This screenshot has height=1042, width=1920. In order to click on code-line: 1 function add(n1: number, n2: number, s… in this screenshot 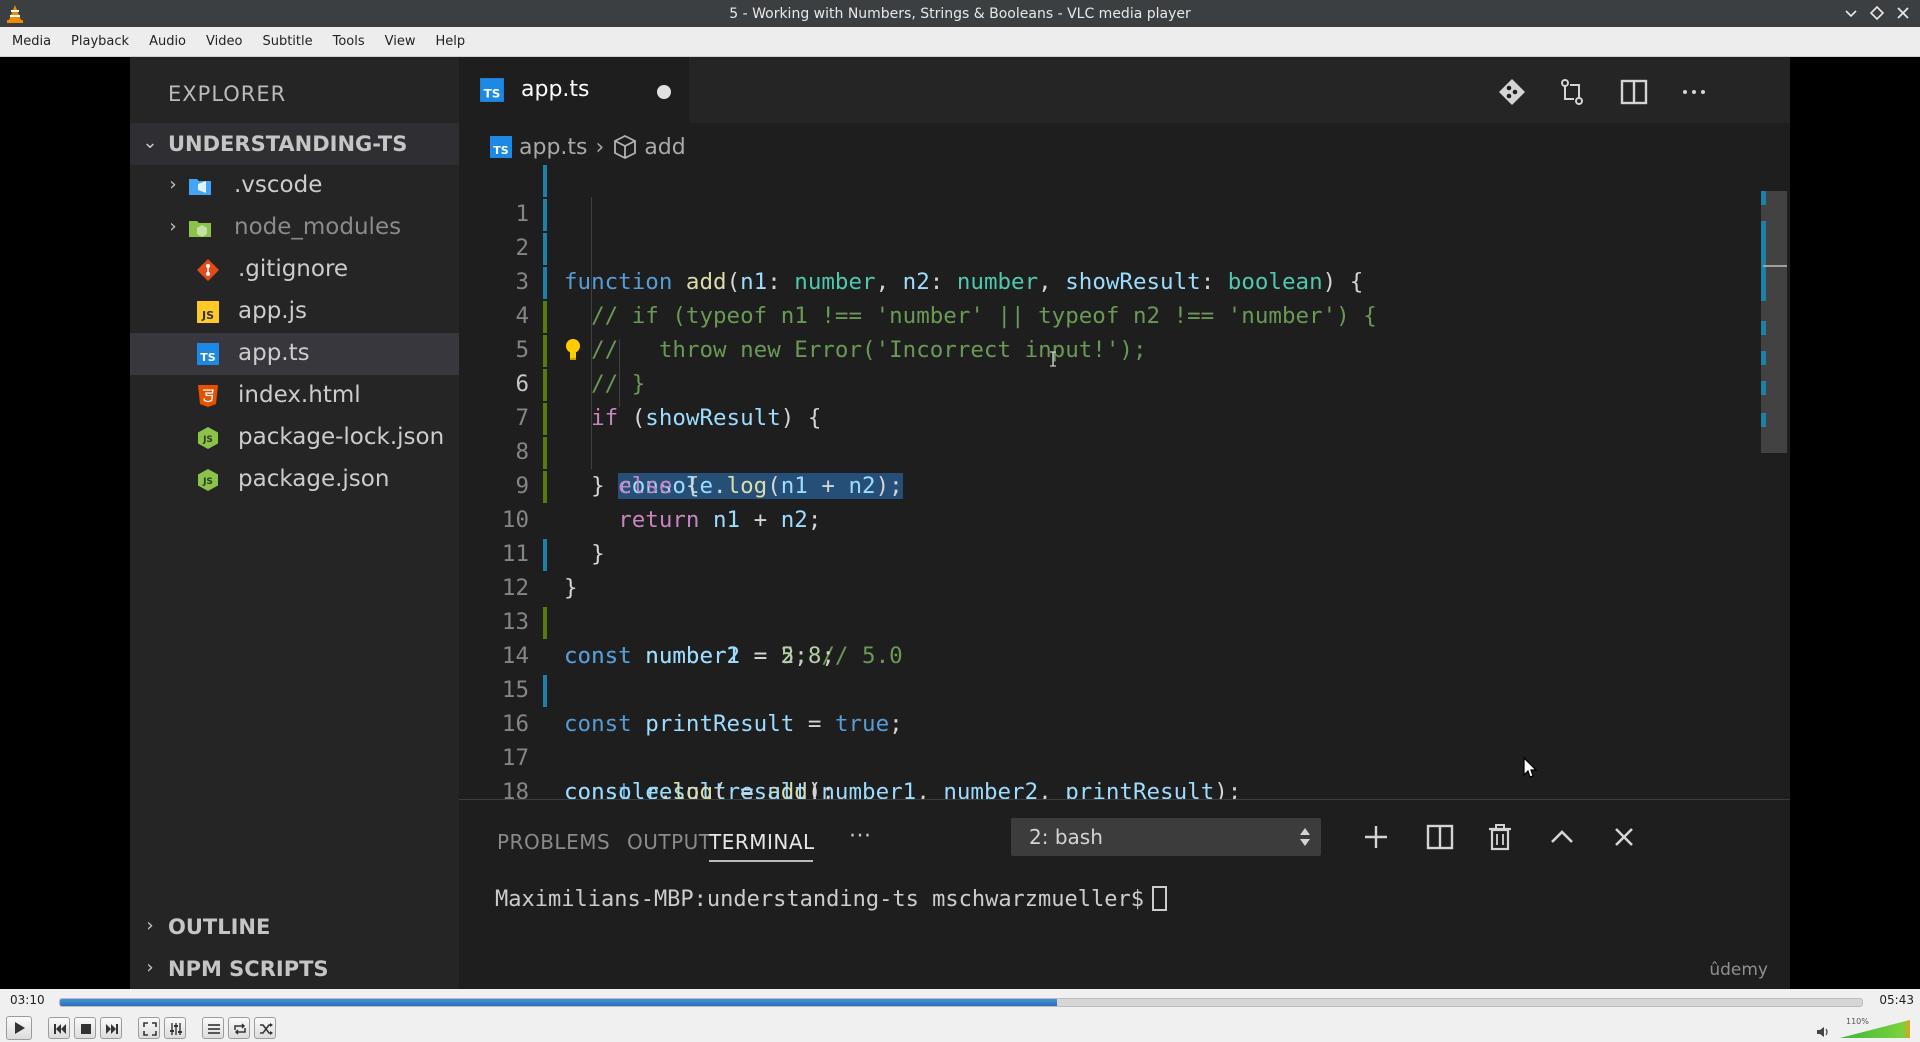, I will do `click(1109, 229)`.